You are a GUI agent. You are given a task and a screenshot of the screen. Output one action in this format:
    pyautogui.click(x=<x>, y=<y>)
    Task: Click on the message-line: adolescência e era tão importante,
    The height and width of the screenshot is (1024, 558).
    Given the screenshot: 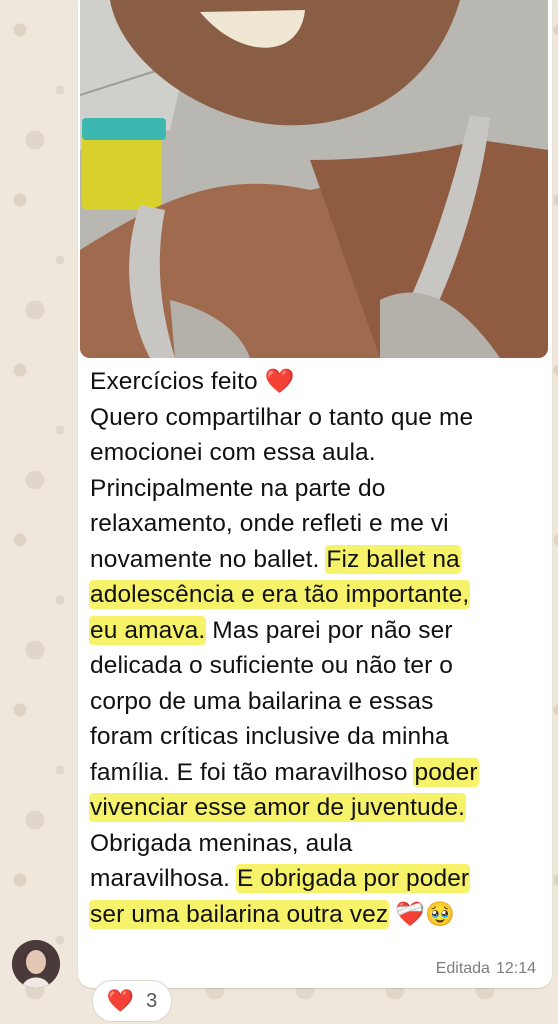 What is the action you would take?
    pyautogui.click(x=314, y=595)
    